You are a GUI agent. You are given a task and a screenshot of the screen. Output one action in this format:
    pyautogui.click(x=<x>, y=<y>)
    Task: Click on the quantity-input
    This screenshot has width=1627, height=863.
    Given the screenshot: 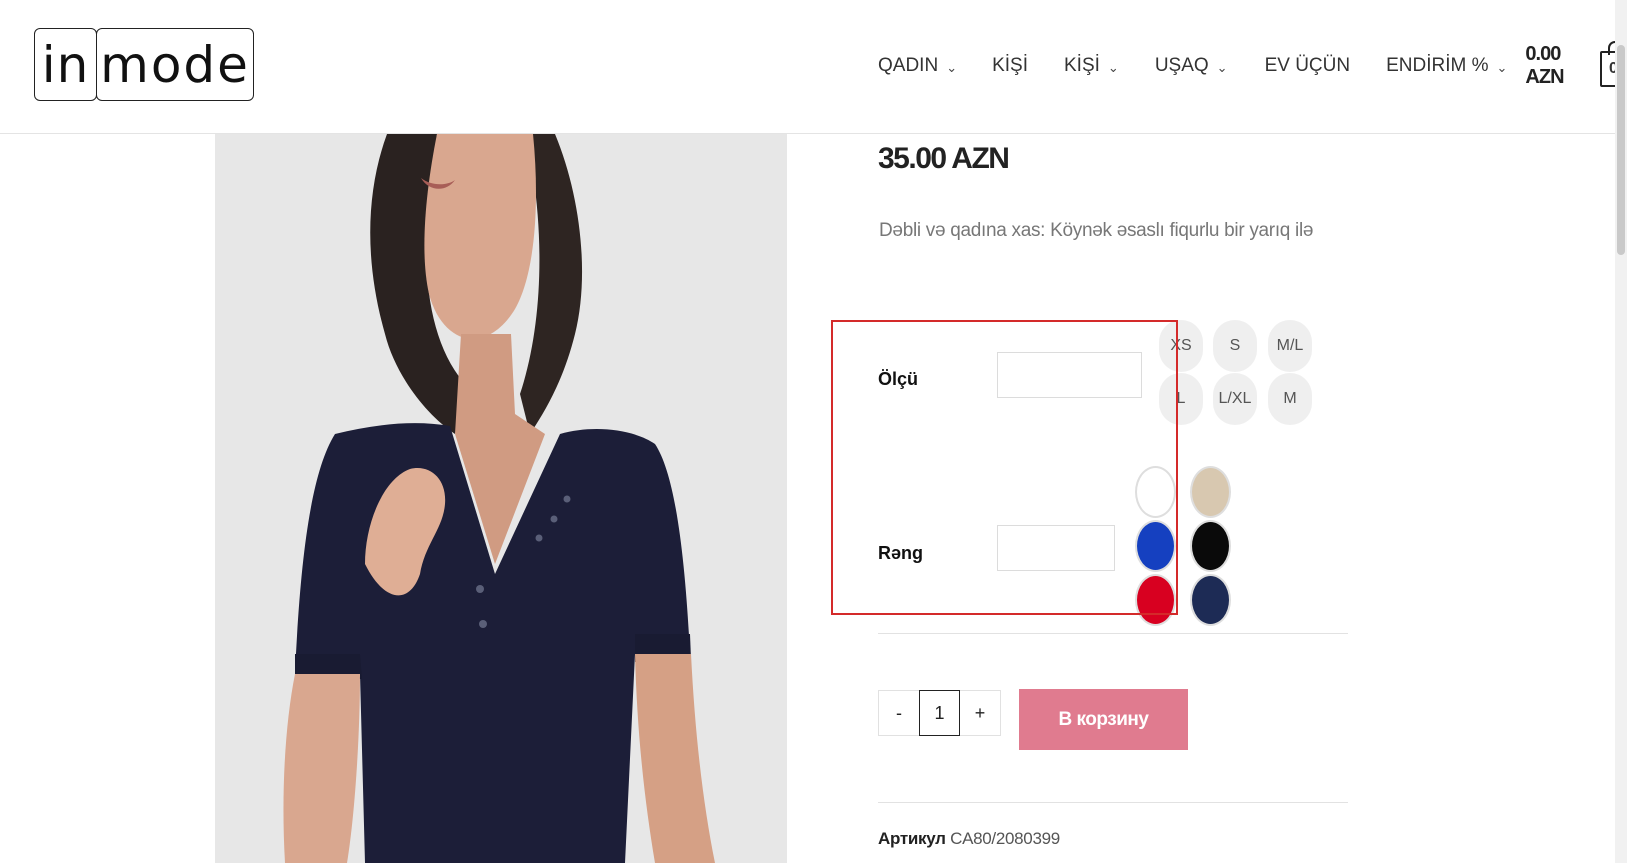 What is the action you would take?
    pyautogui.click(x=939, y=713)
    